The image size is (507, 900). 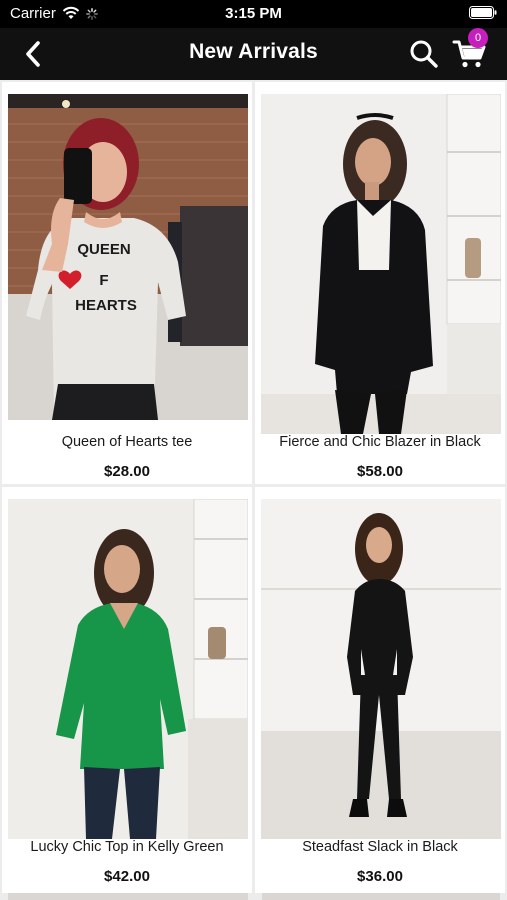 What do you see at coordinates (380, 847) in the screenshot?
I see `product-name: Steadfast Slack in Black` at bounding box center [380, 847].